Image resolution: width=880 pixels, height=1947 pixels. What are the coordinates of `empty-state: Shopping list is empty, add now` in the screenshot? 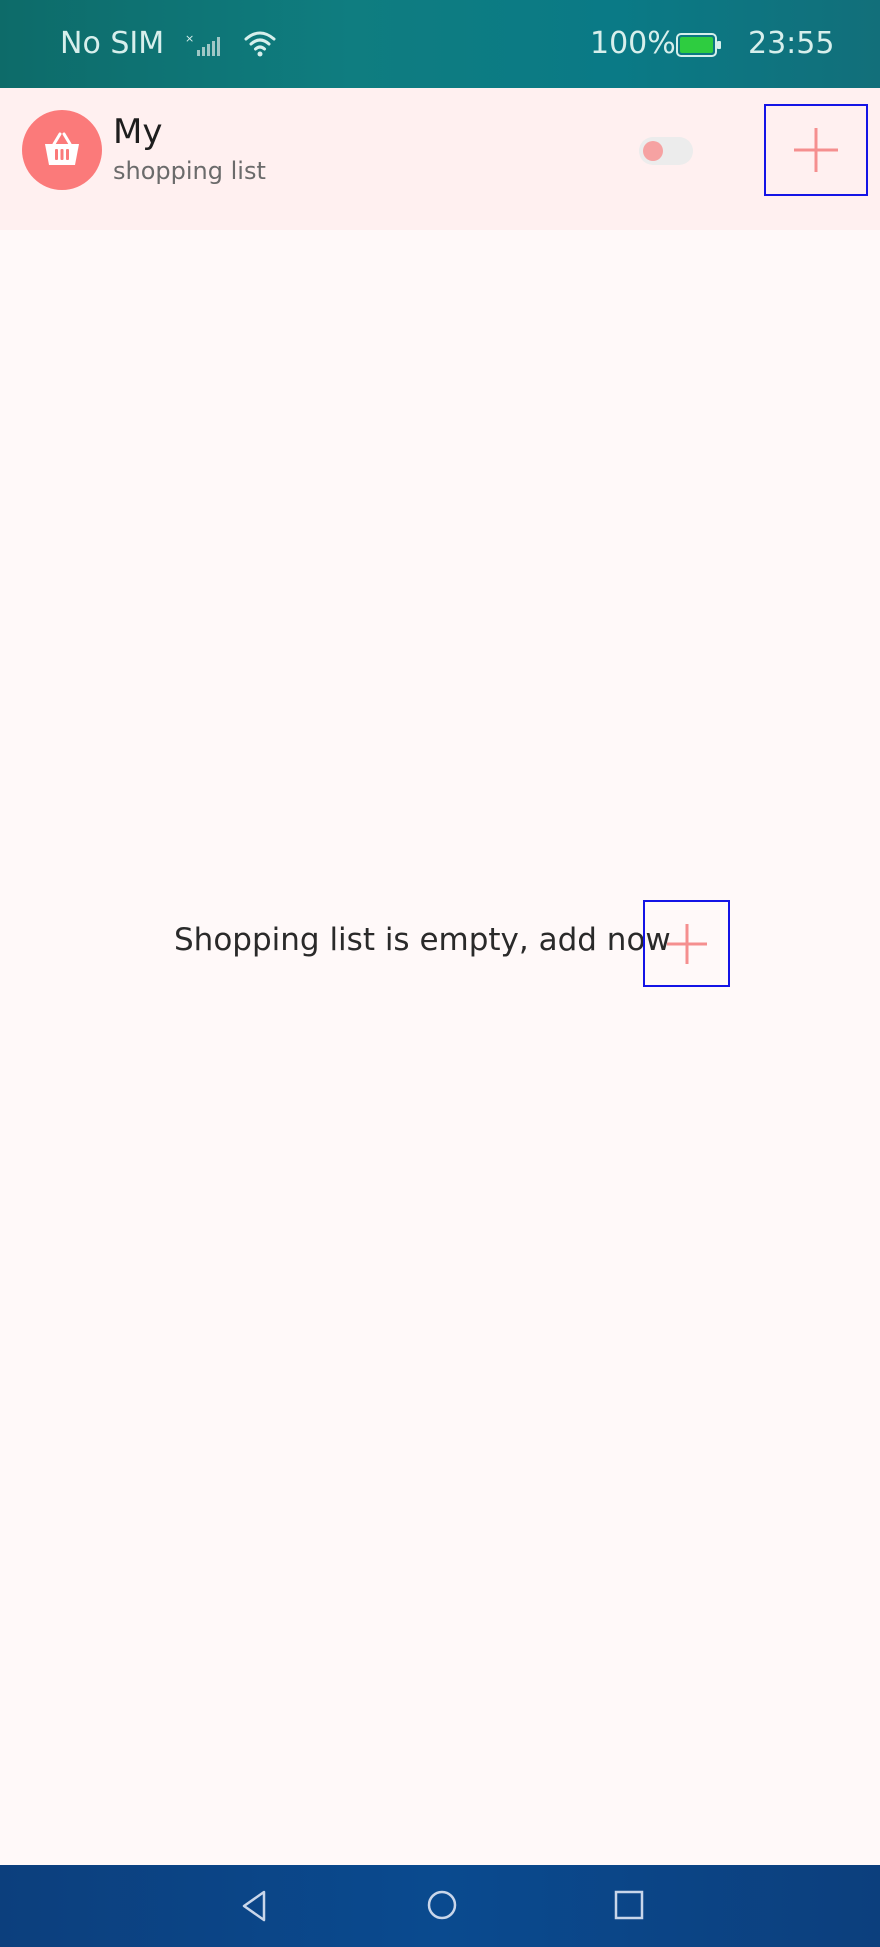 It's located at (440, 945).